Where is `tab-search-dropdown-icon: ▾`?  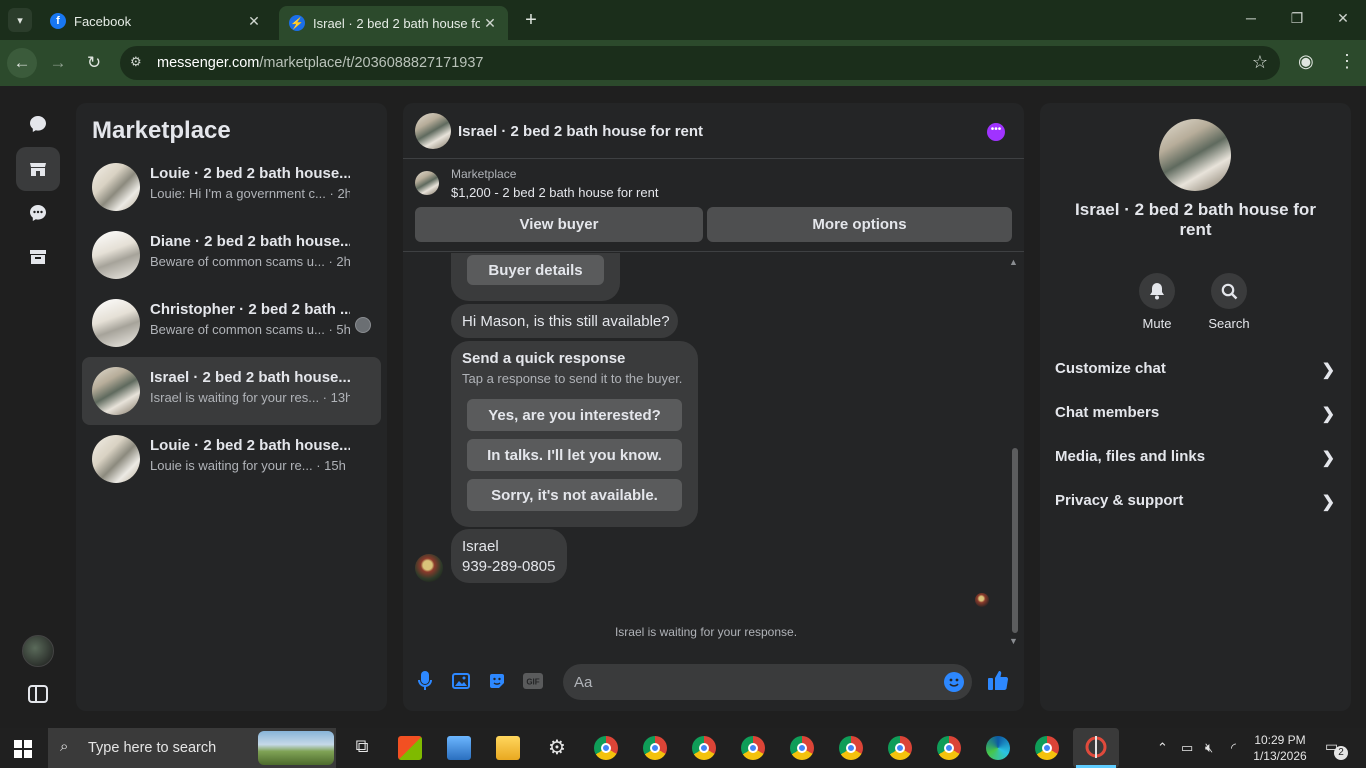
tab-search-dropdown-icon: ▾ is located at coordinates (20, 20).